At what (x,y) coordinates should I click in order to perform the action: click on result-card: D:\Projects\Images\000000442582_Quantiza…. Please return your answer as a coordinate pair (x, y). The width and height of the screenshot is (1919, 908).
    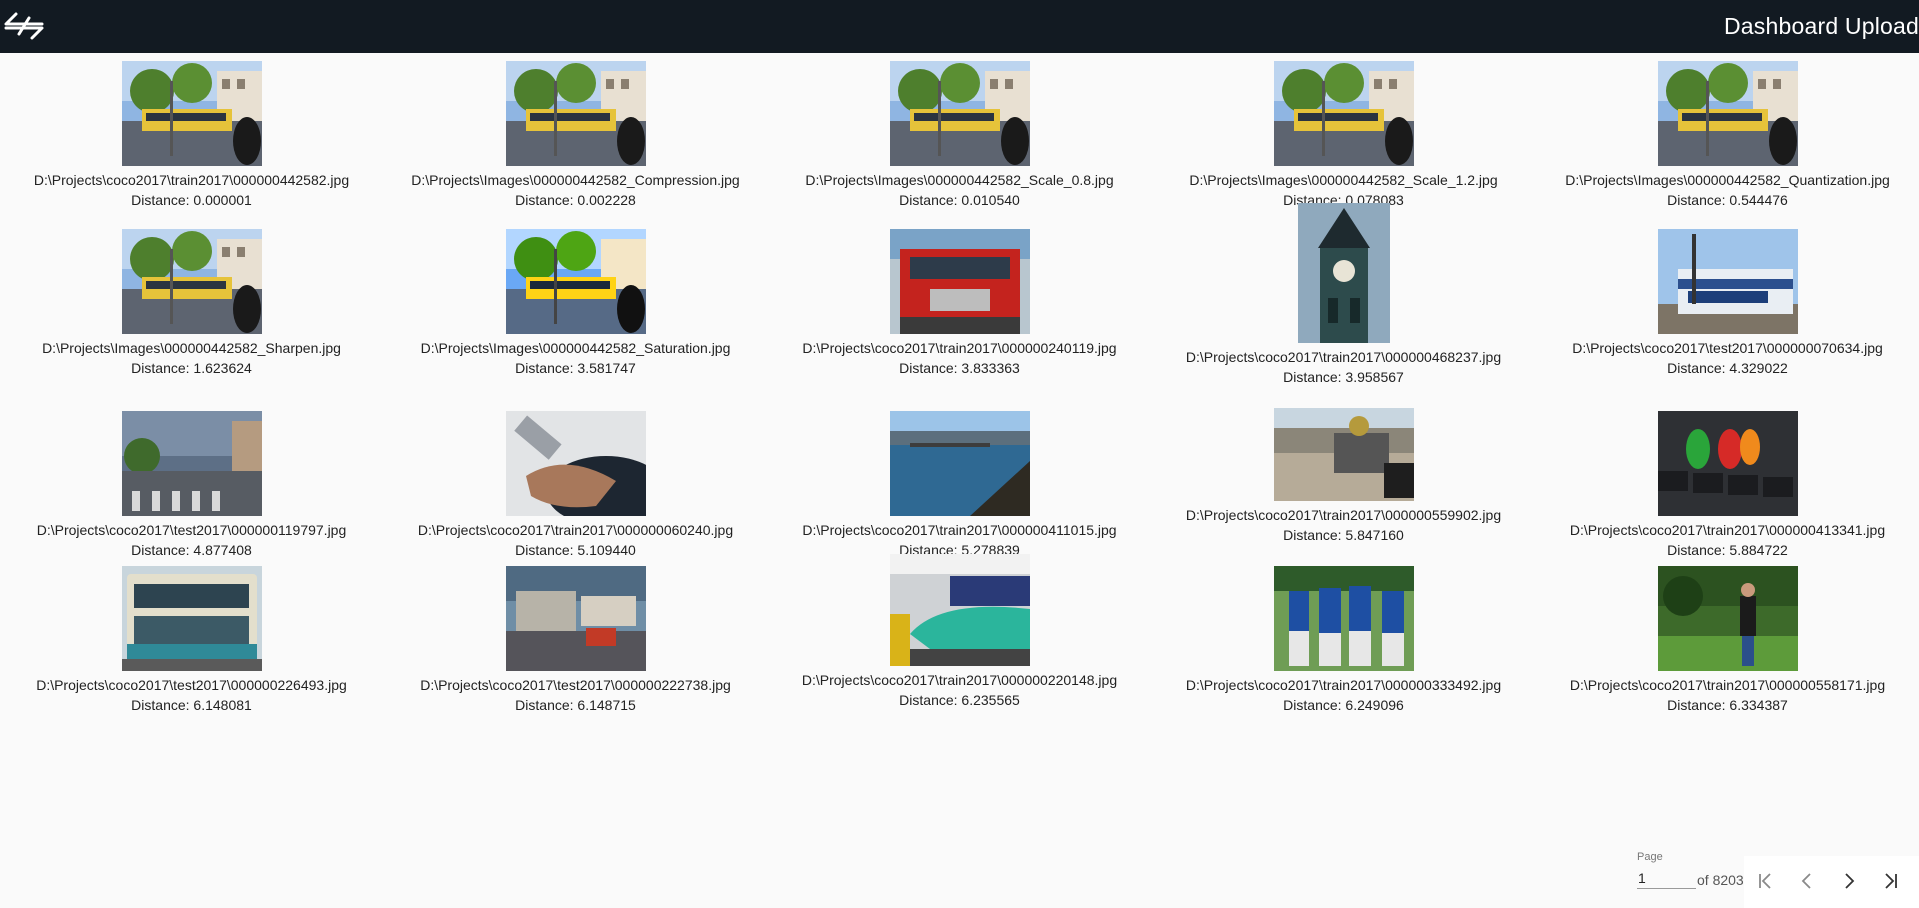
    Looking at the image, I should click on (1727, 135).